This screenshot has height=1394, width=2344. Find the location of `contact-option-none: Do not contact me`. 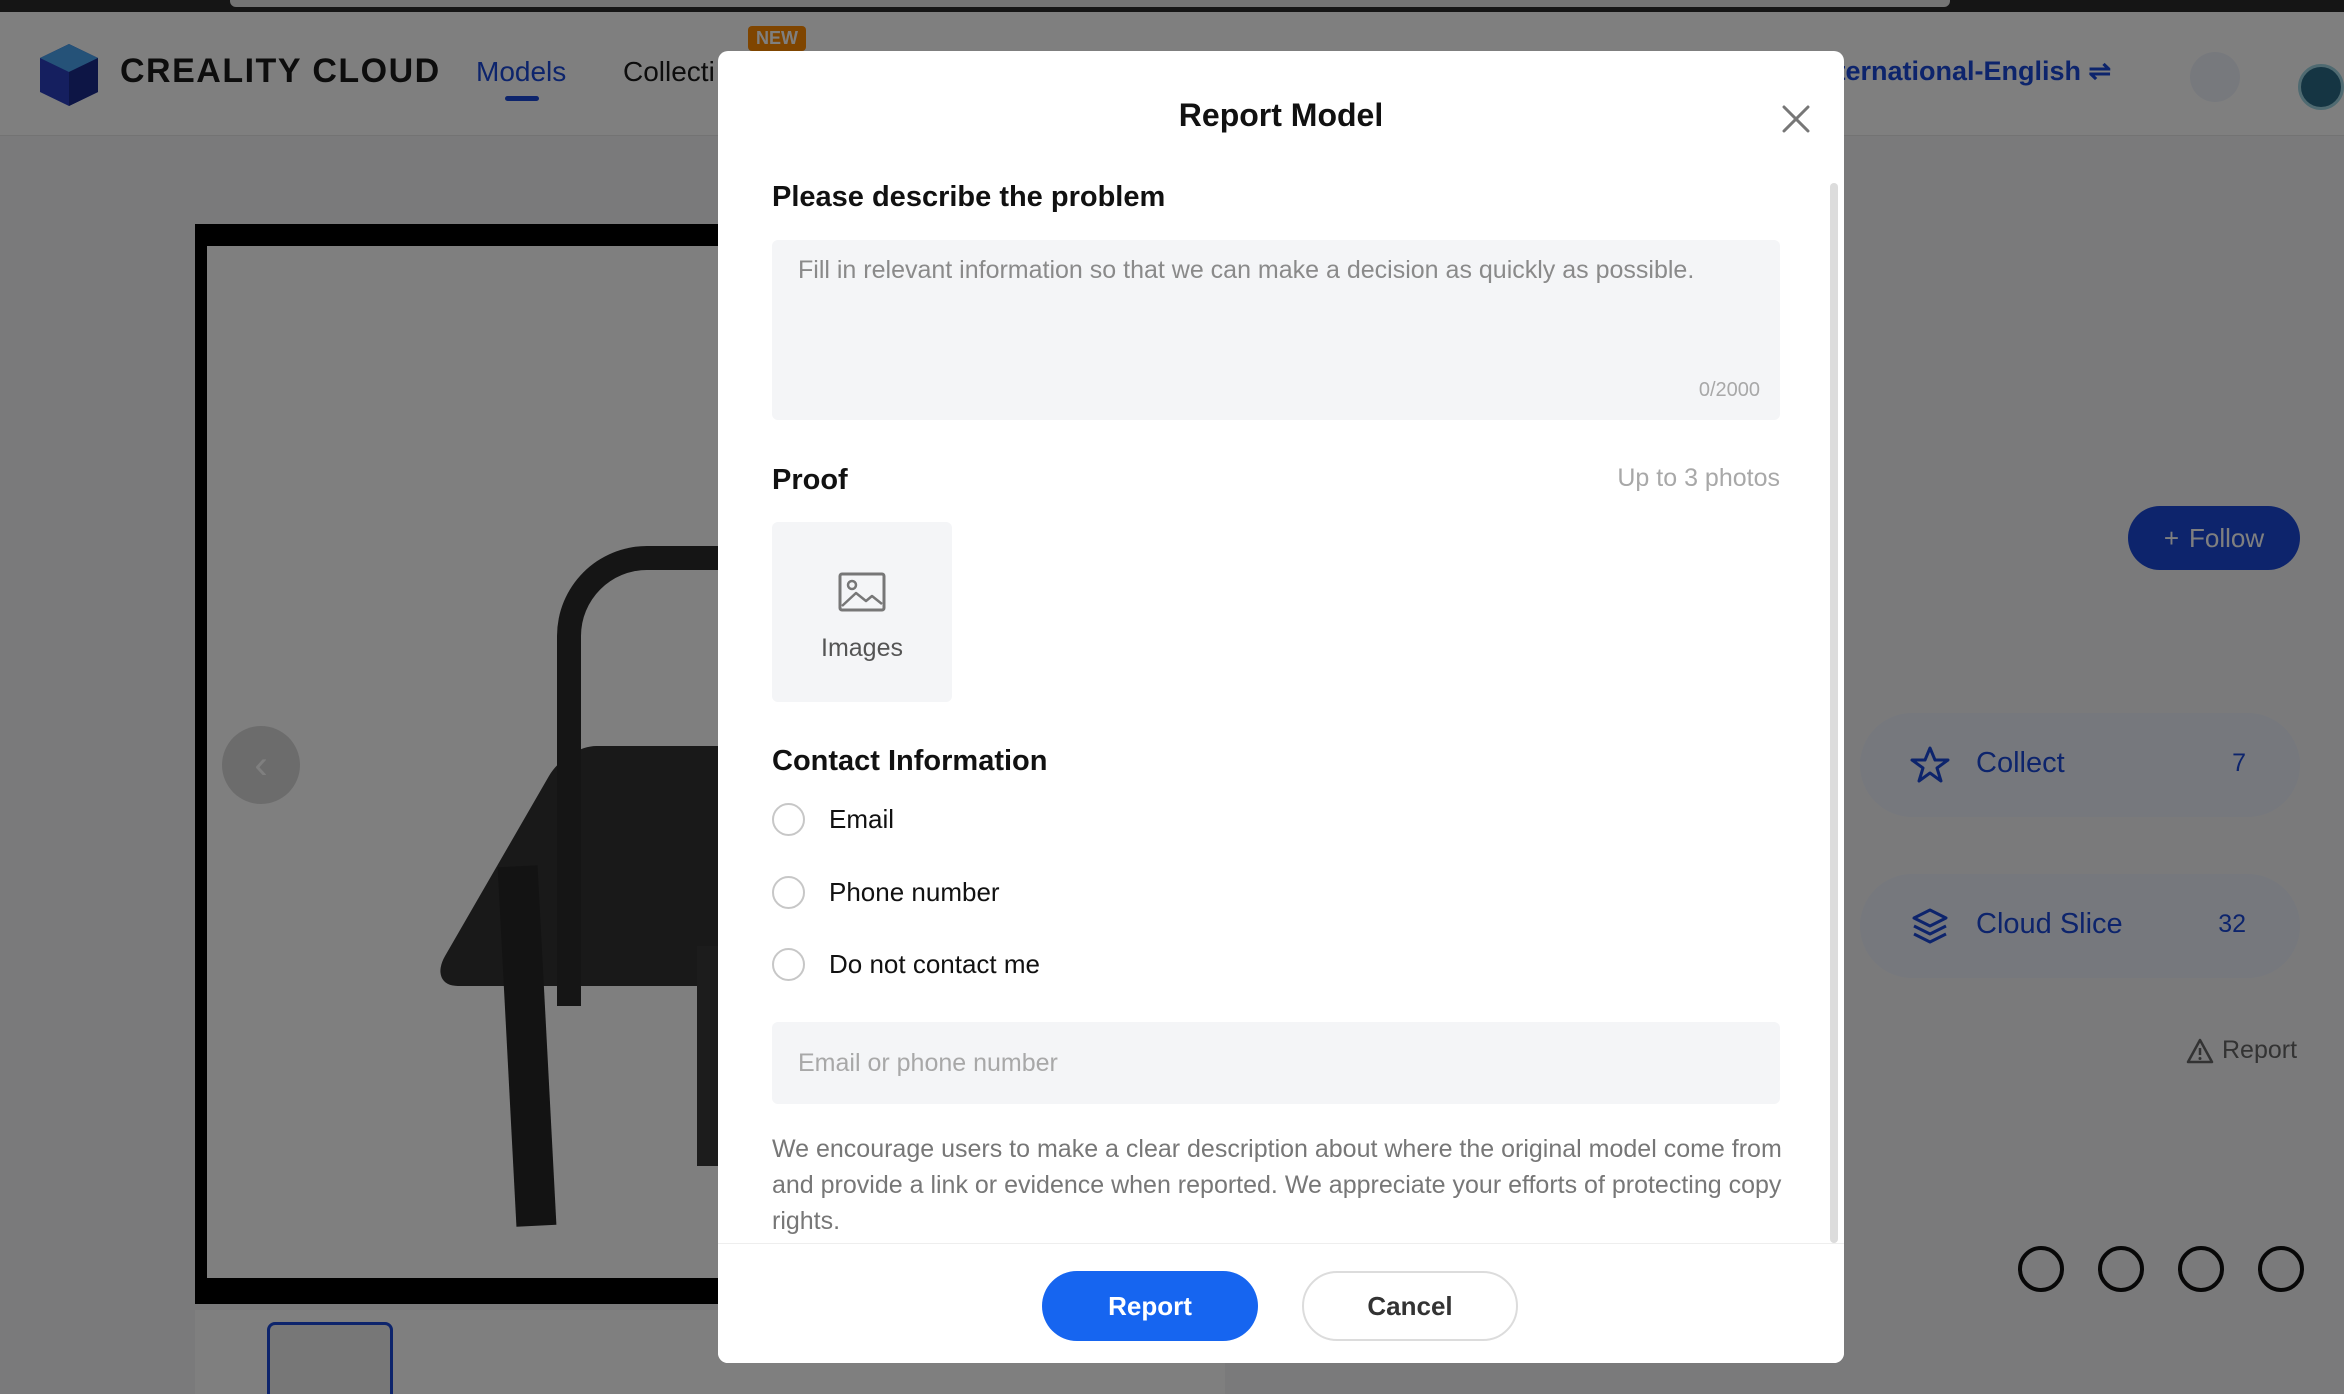

contact-option-none: Do not contact me is located at coordinates (906, 964).